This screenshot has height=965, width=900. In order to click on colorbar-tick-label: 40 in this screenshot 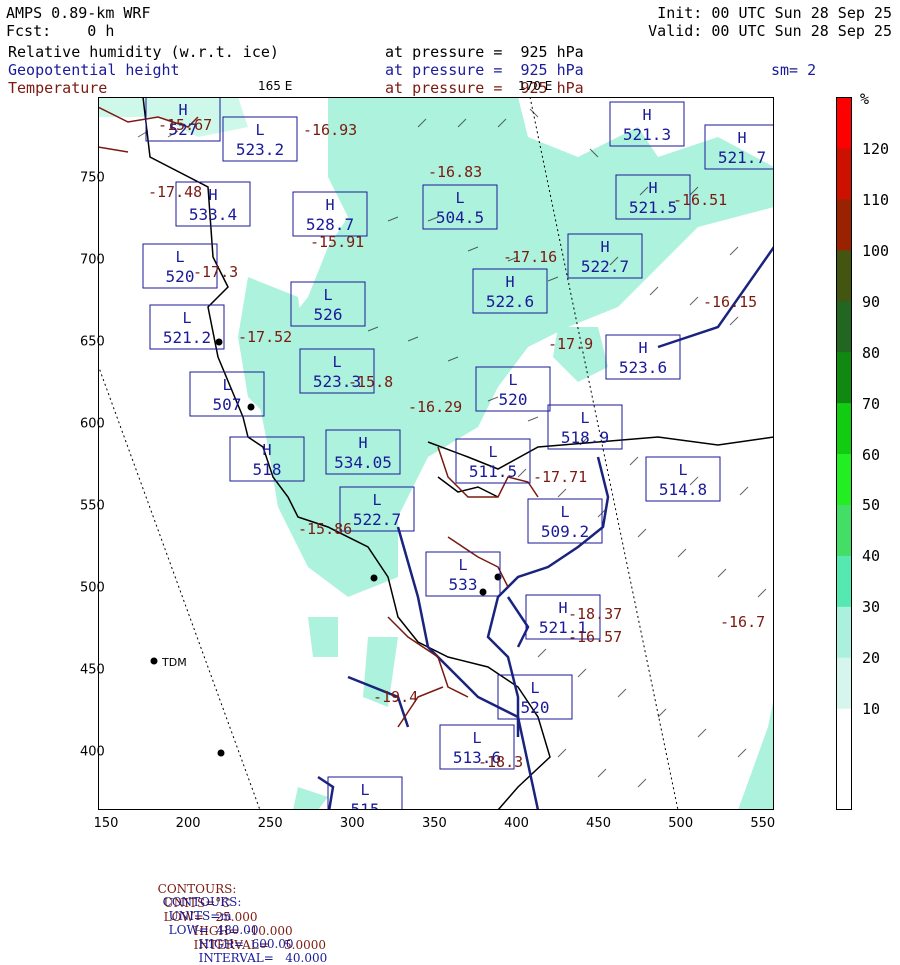, I will do `click(871, 556)`.